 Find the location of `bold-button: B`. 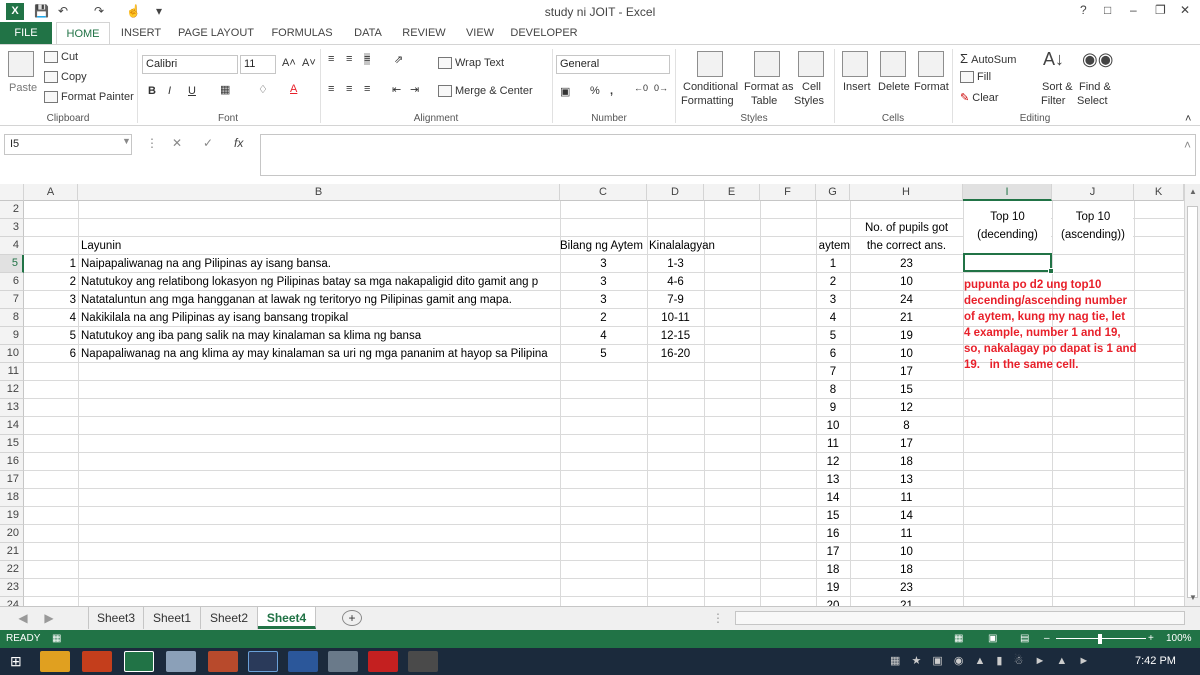

bold-button: B is located at coordinates (152, 91).